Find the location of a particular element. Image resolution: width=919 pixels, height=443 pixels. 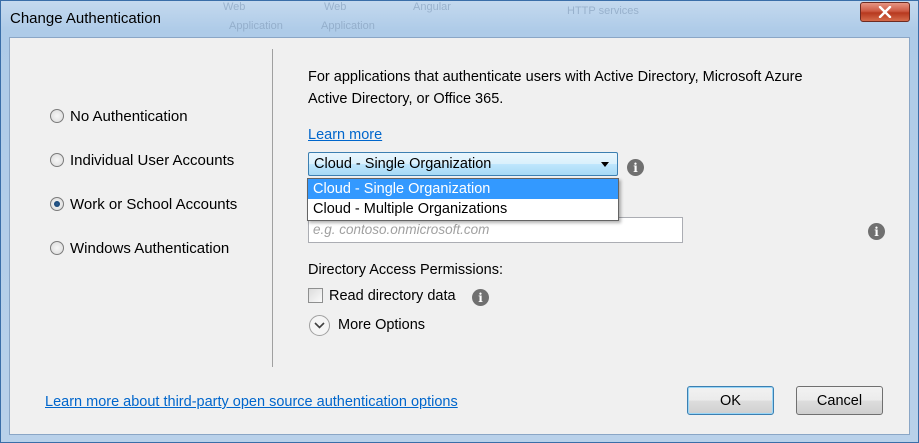

radio-individual-user-accounts: Individual User Accounts is located at coordinates (142, 160).